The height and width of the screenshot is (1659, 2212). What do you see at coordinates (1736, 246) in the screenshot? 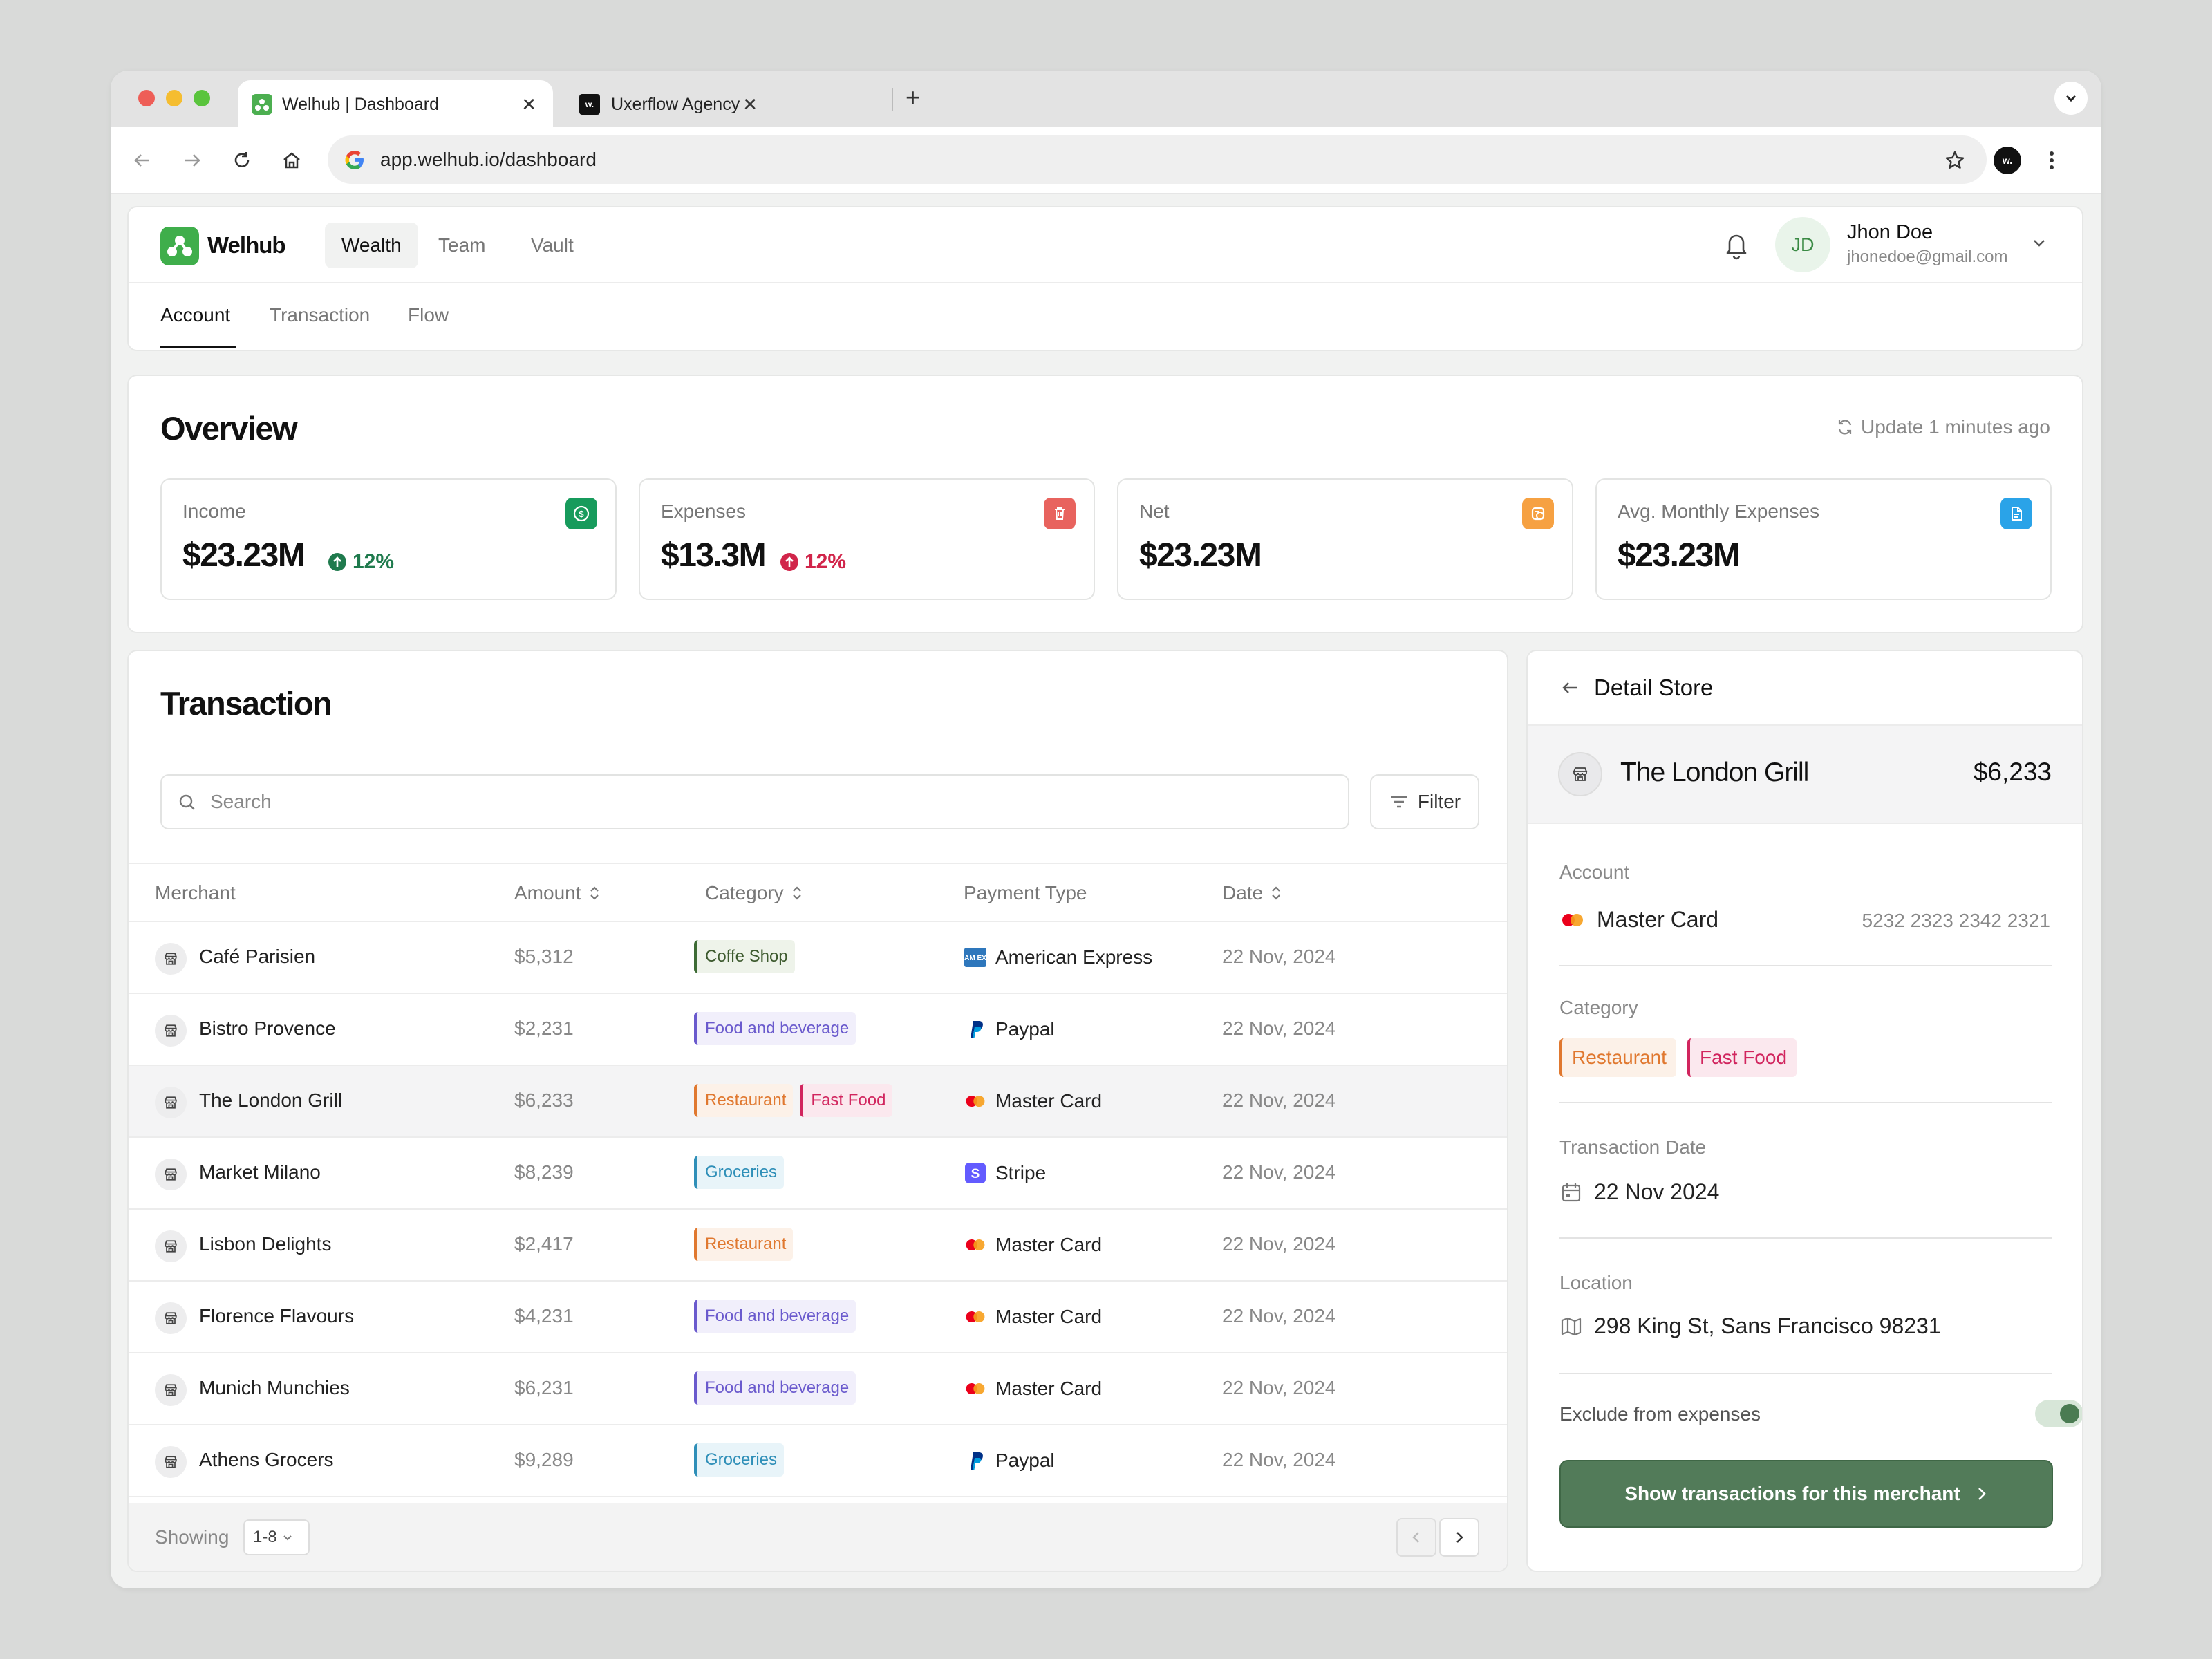
I see `notification-button` at bounding box center [1736, 246].